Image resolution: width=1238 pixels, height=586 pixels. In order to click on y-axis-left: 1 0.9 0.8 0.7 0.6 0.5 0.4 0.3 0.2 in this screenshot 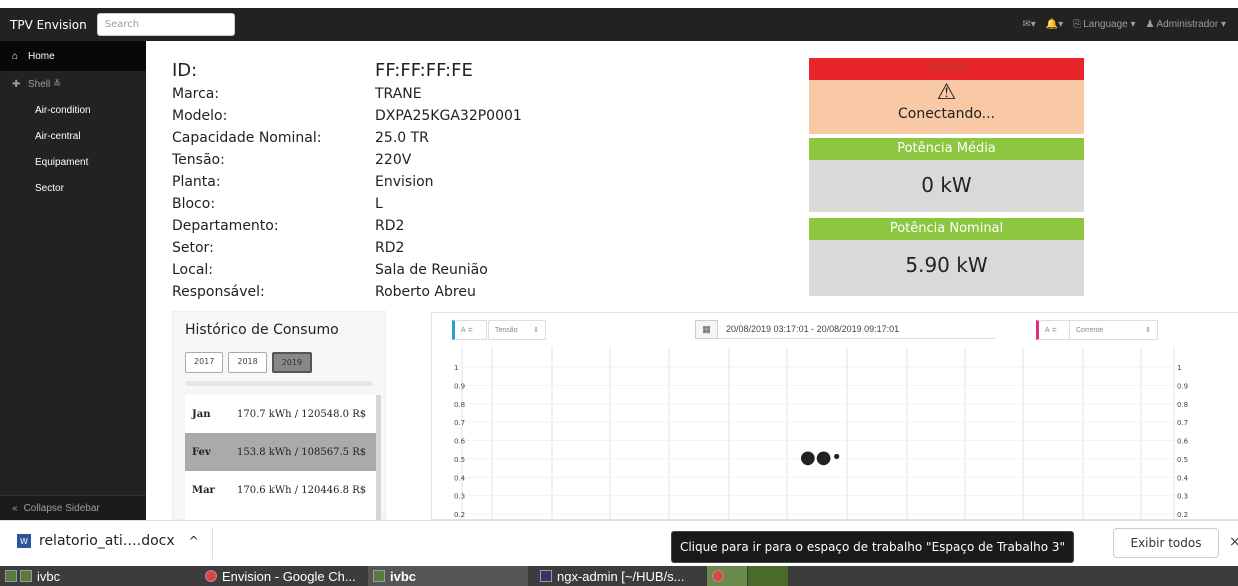, I will do `click(460, 441)`.